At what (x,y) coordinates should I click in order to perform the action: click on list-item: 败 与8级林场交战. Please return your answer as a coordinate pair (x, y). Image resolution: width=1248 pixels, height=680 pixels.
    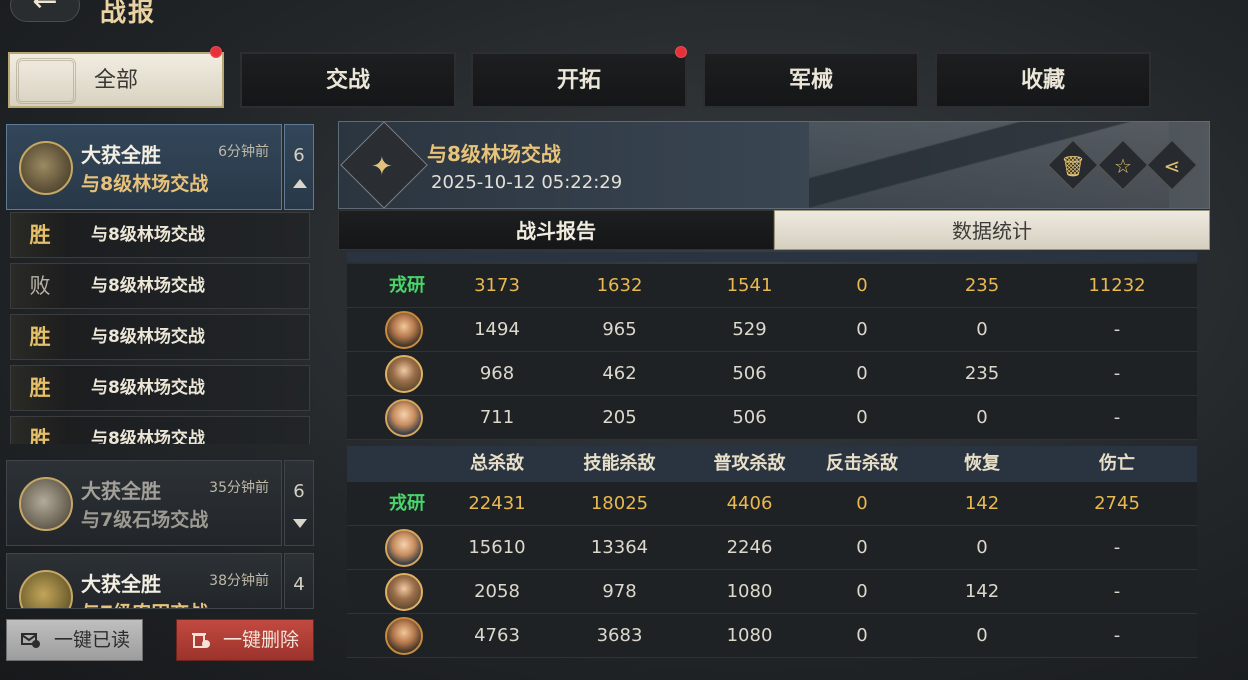
    Looking at the image, I should click on (160, 286).